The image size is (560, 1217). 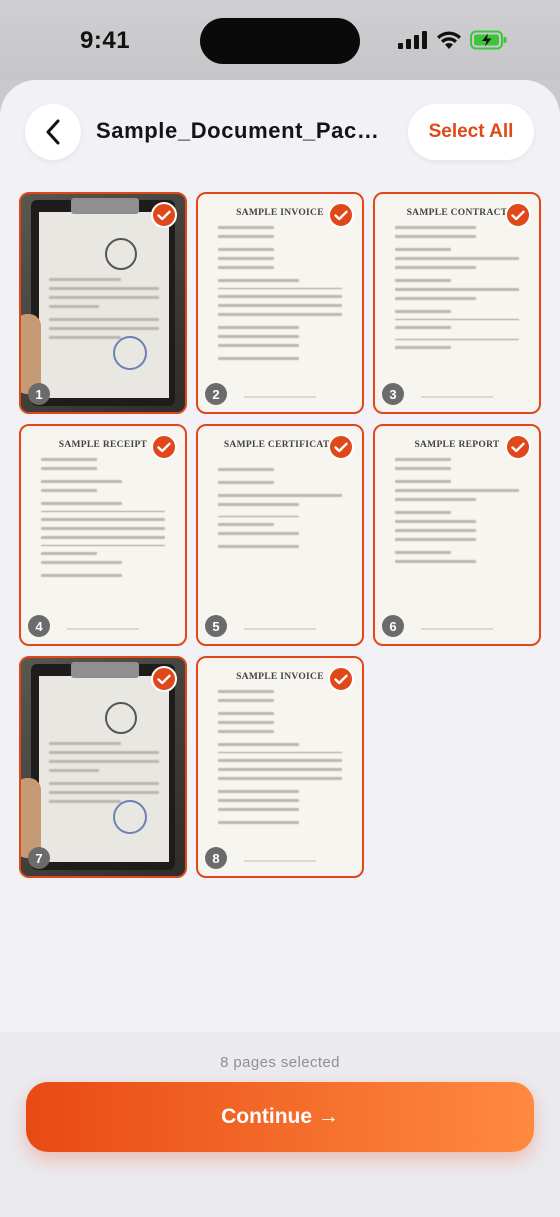 I want to click on signal-icon, so click(x=412, y=40).